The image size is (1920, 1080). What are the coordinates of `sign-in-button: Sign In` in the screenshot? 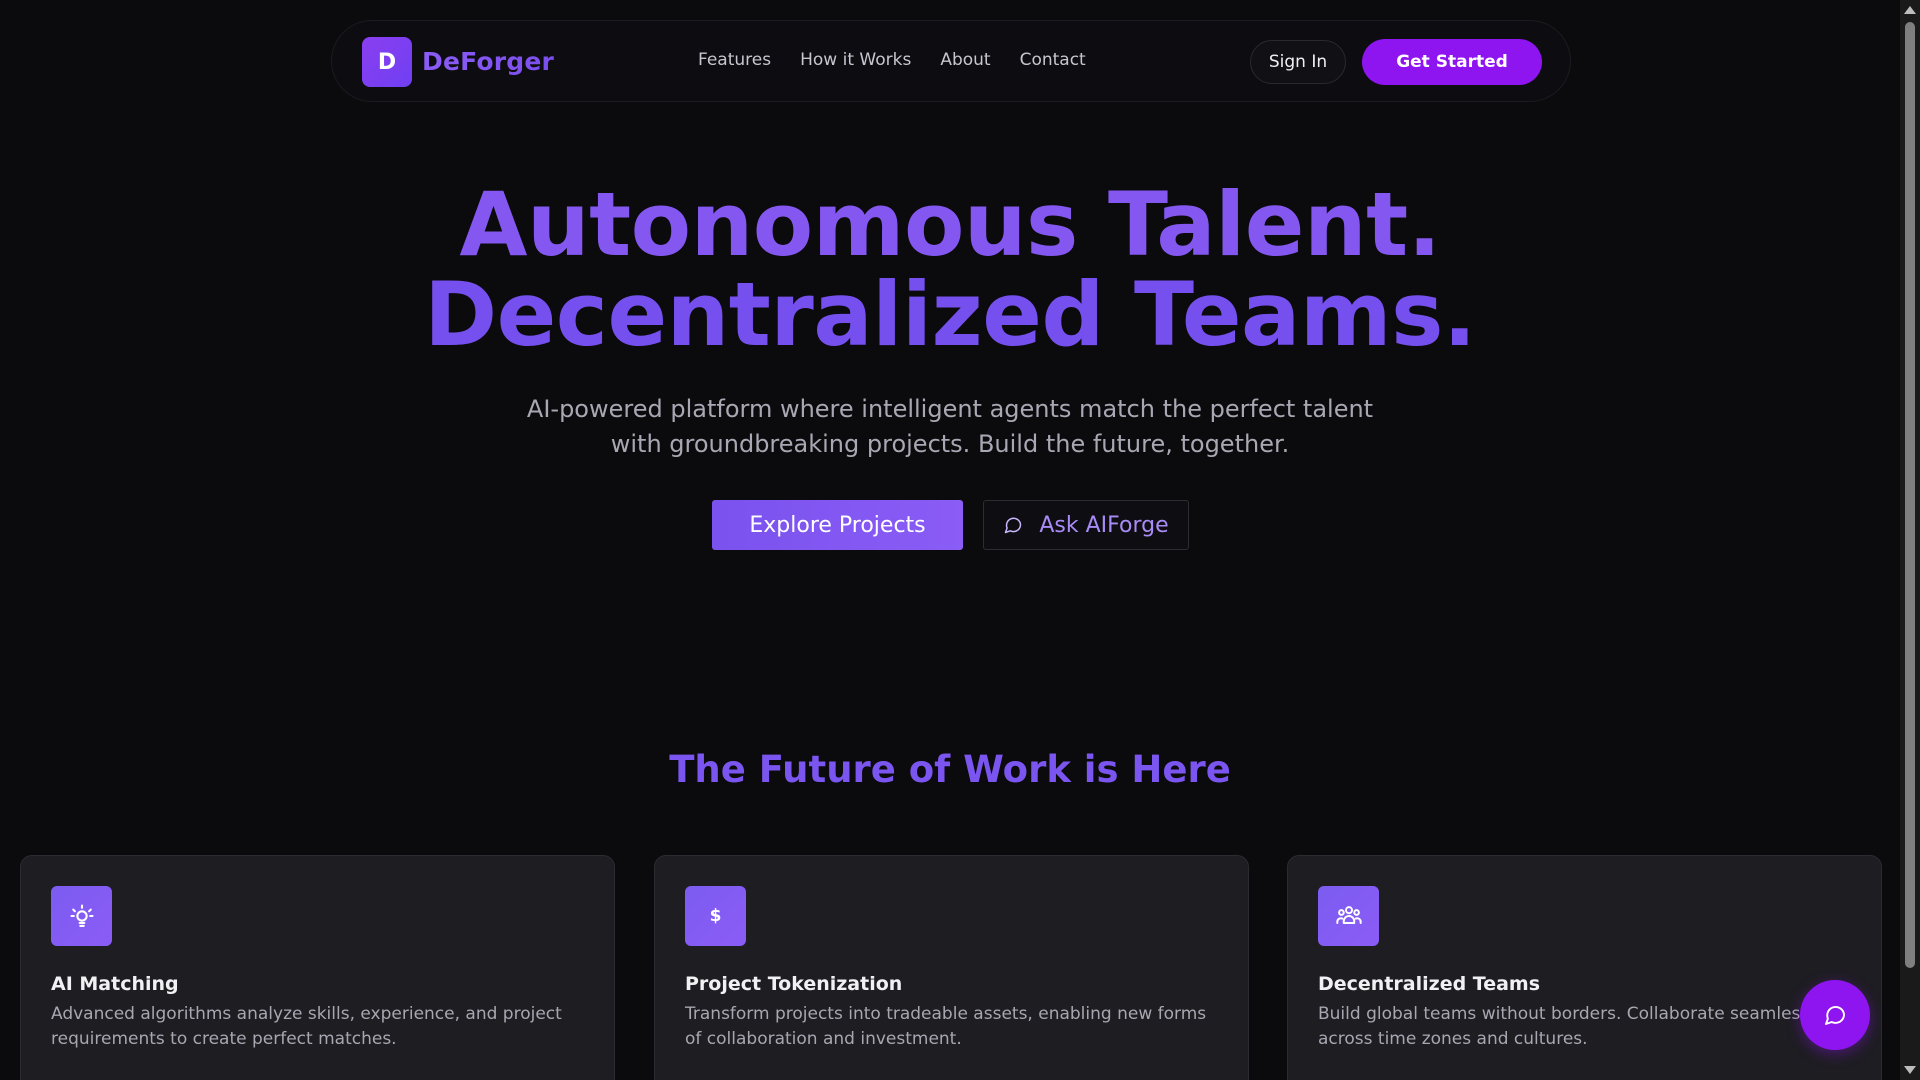 It's located at (1298, 62).